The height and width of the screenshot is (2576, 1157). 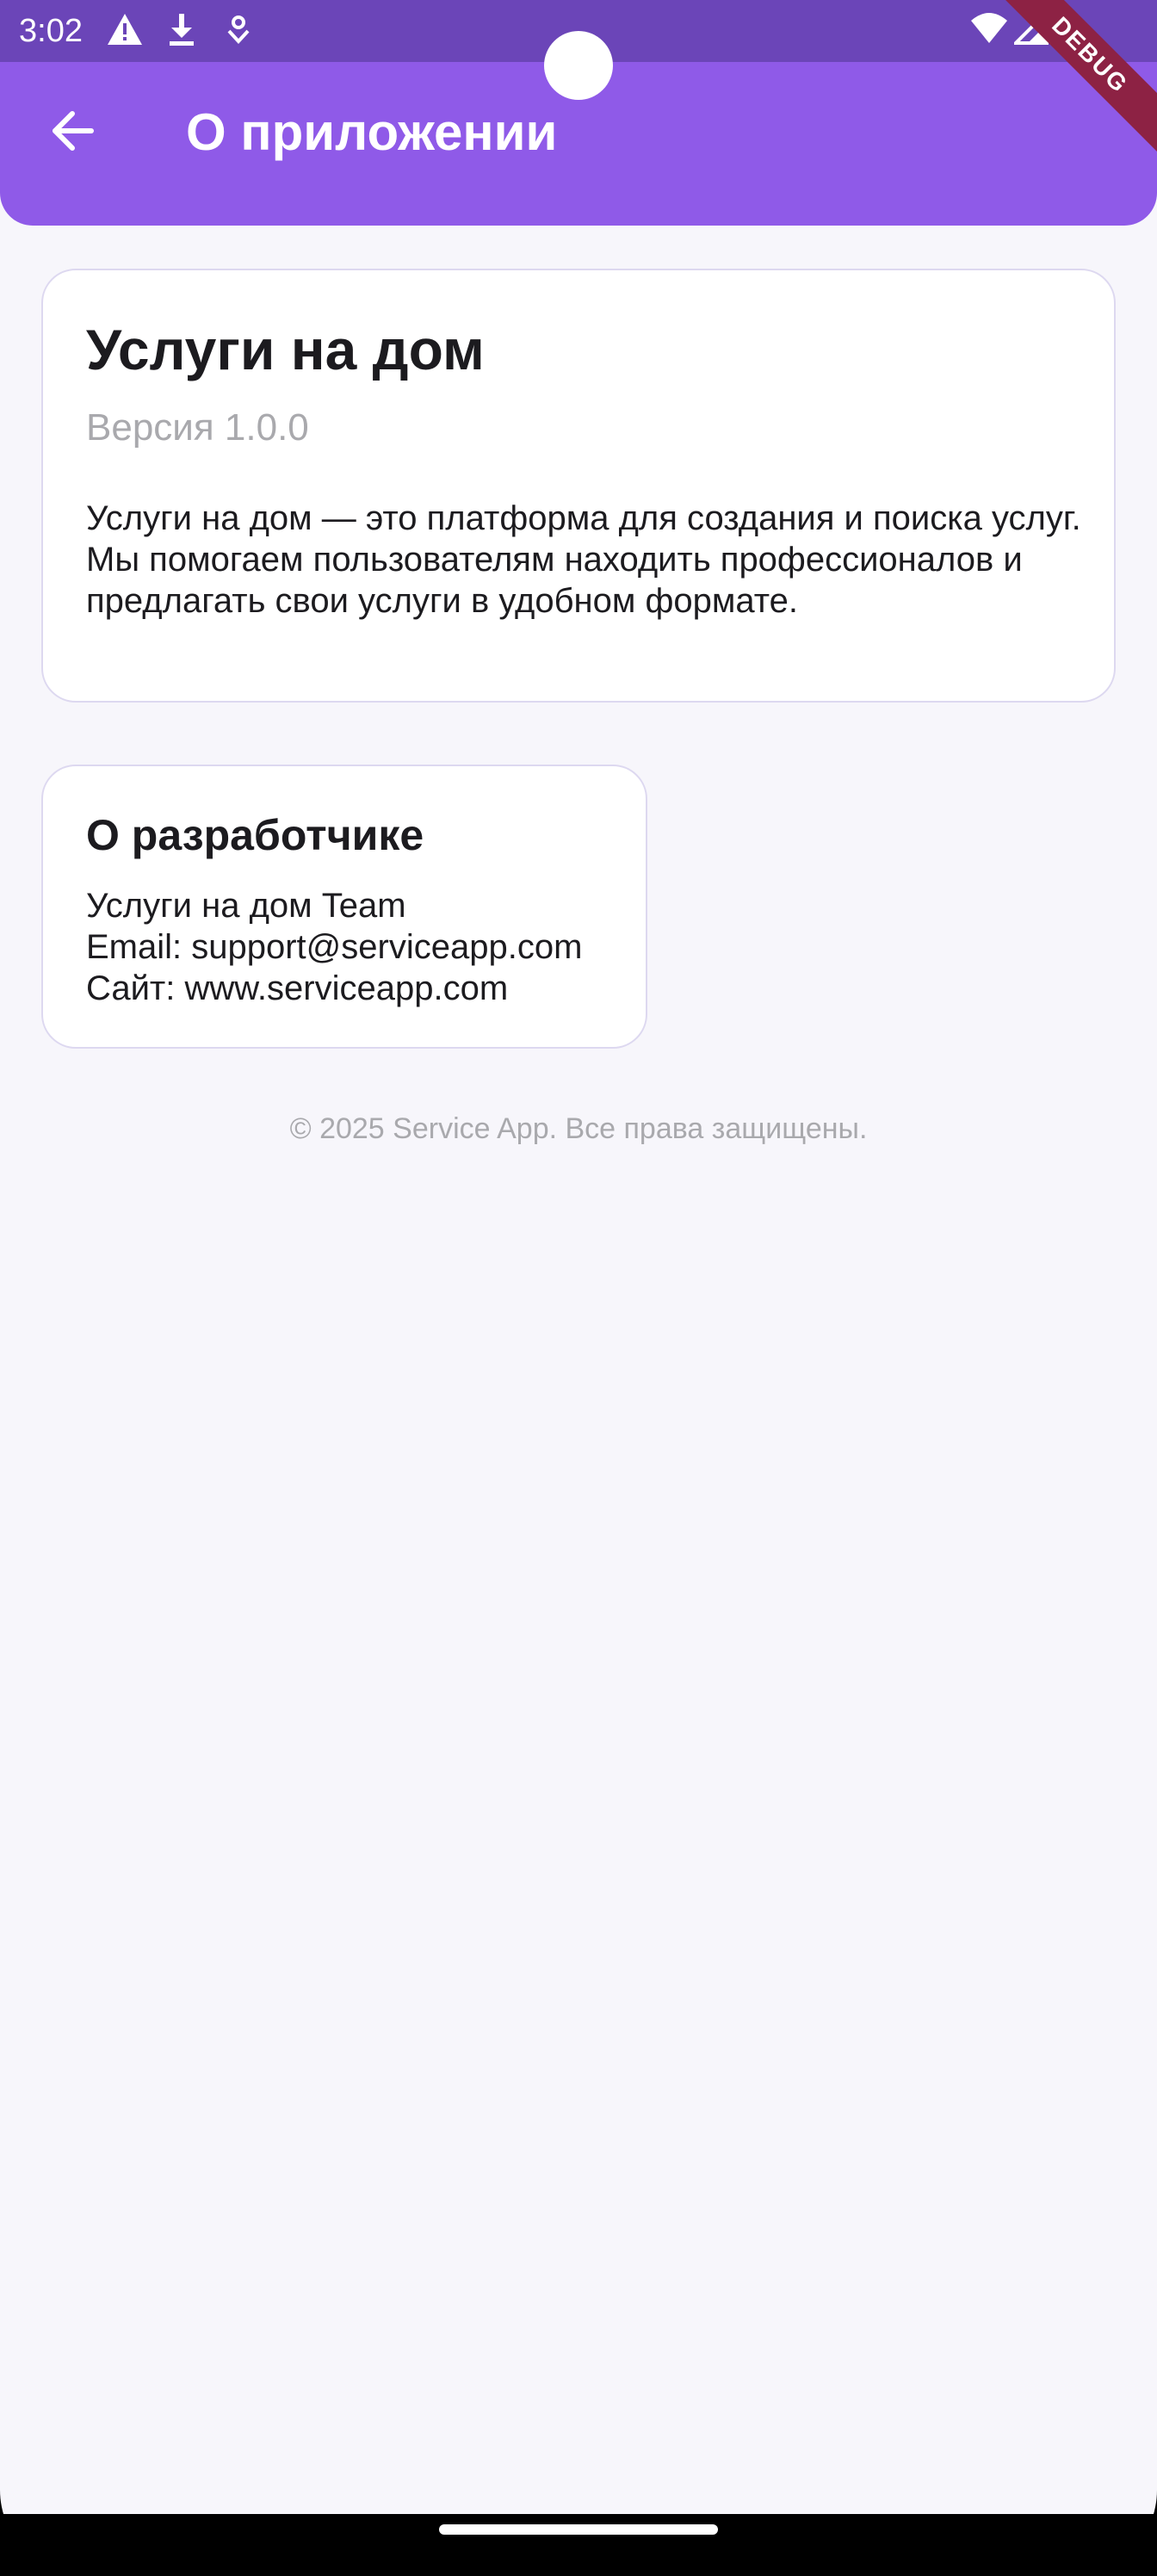 What do you see at coordinates (335, 947) in the screenshot?
I see `developer-email: Email: support@serviceapp.com` at bounding box center [335, 947].